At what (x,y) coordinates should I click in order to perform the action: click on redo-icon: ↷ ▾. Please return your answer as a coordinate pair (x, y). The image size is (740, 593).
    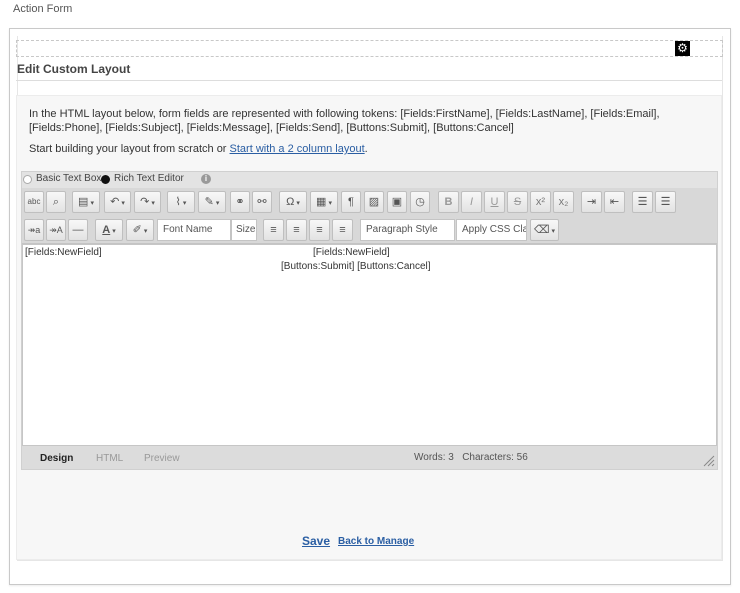
    Looking at the image, I should click on (147, 202).